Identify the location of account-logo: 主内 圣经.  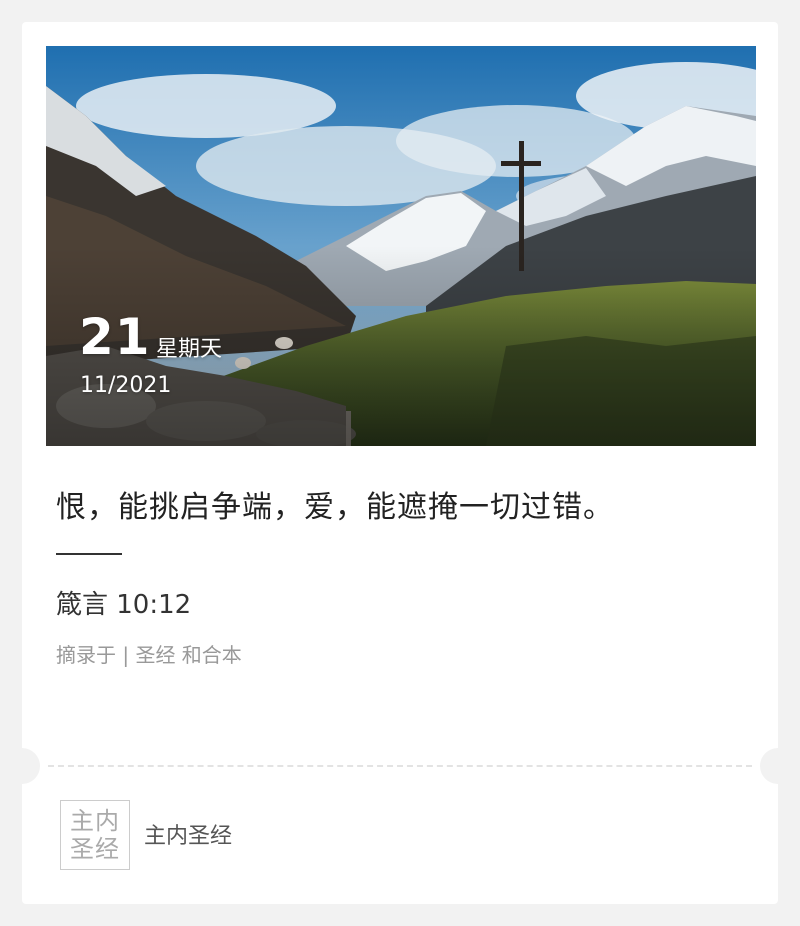
(95, 835).